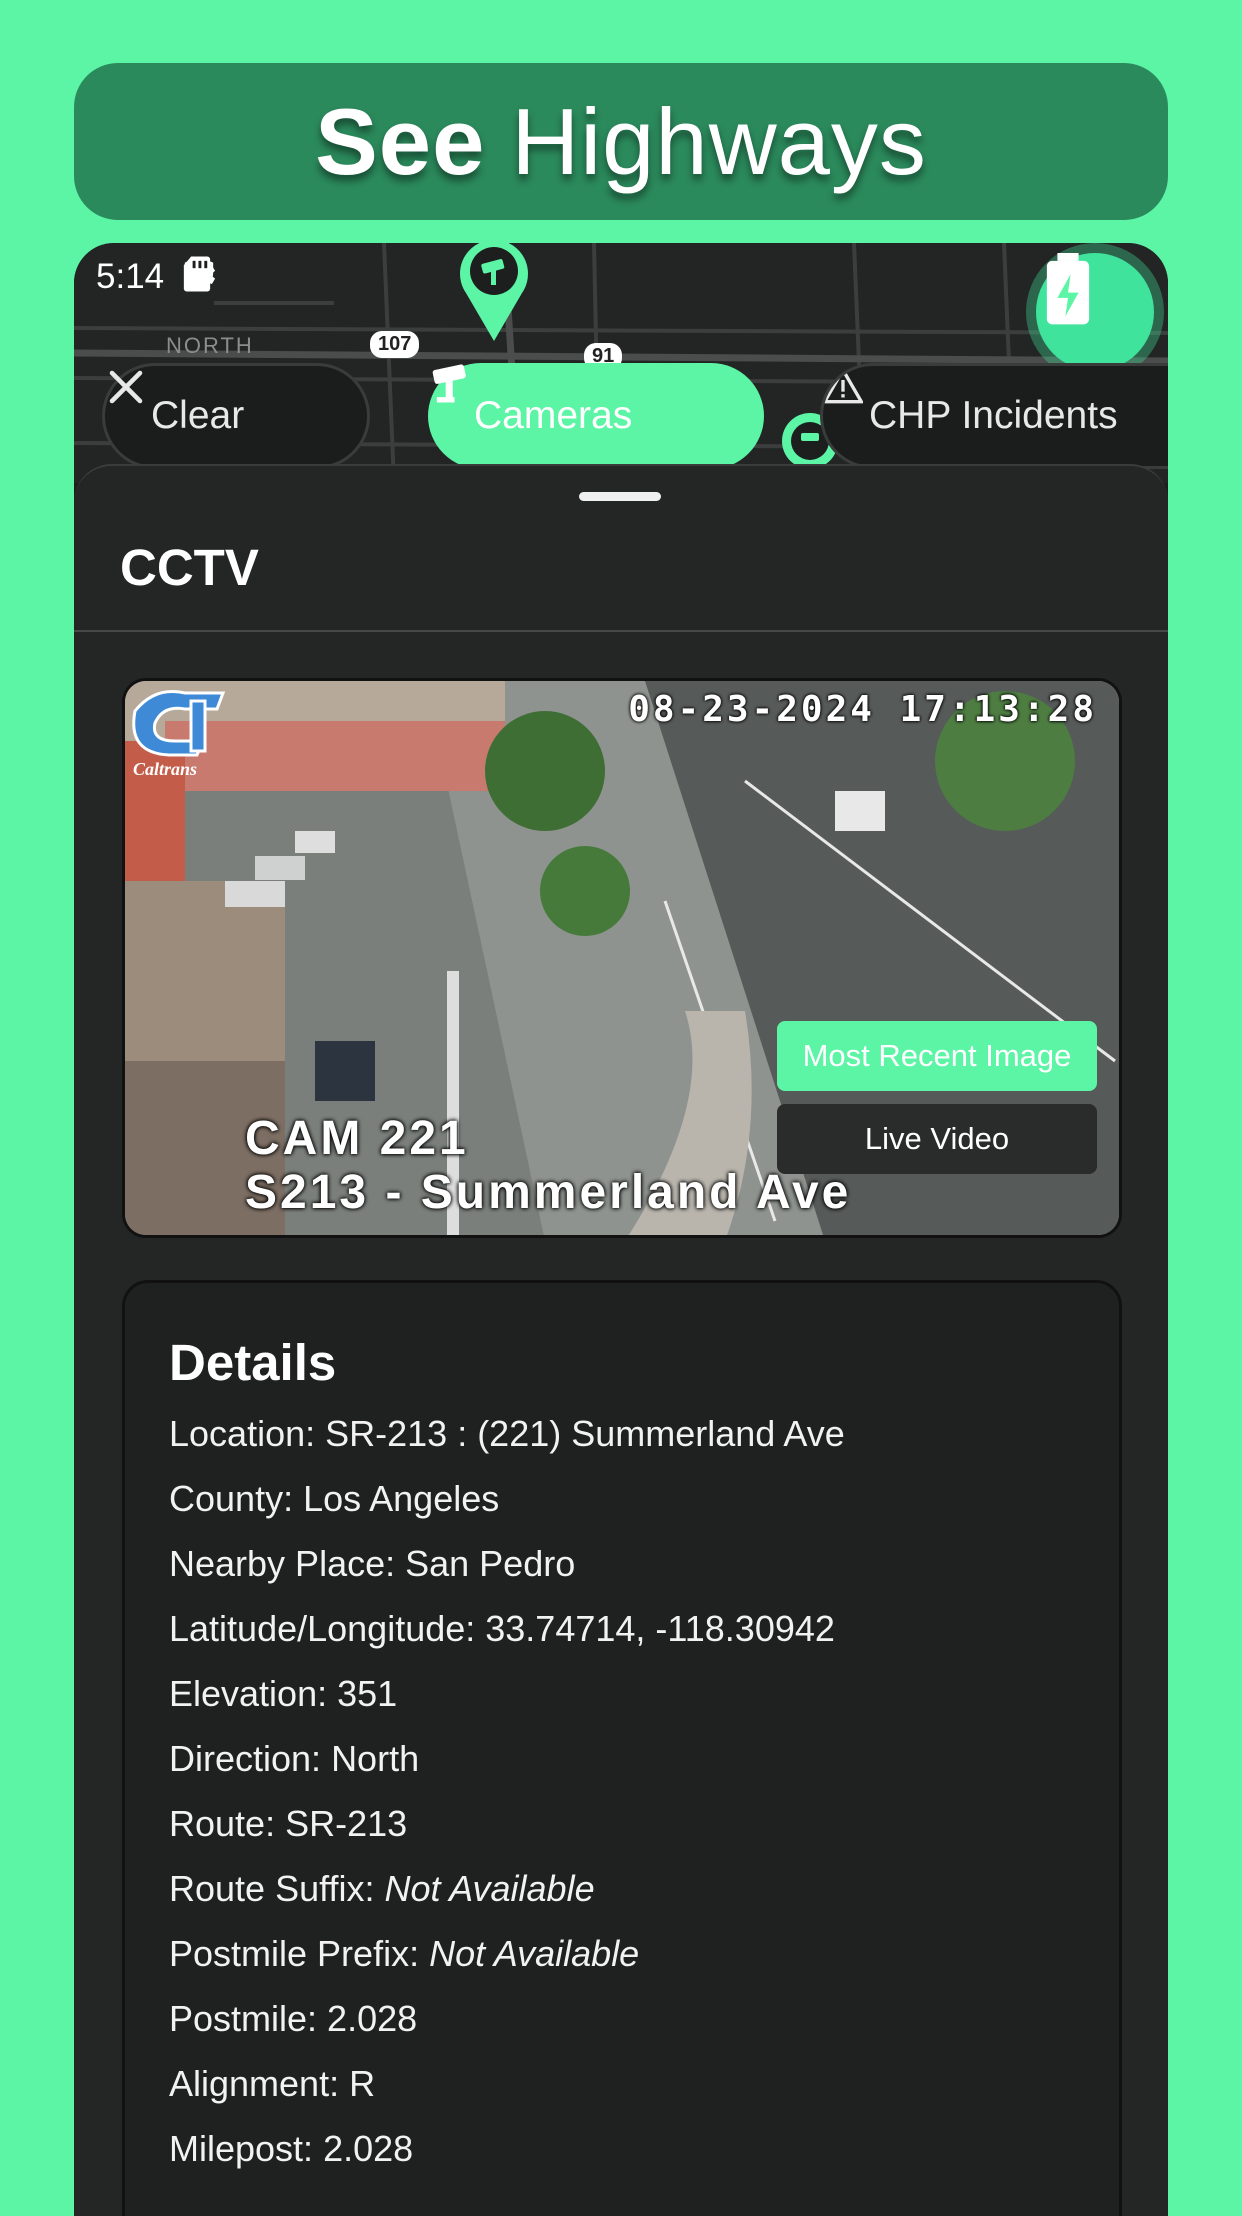  Describe the element at coordinates (197, 274) in the screenshot. I see `sd-card-icon` at that location.